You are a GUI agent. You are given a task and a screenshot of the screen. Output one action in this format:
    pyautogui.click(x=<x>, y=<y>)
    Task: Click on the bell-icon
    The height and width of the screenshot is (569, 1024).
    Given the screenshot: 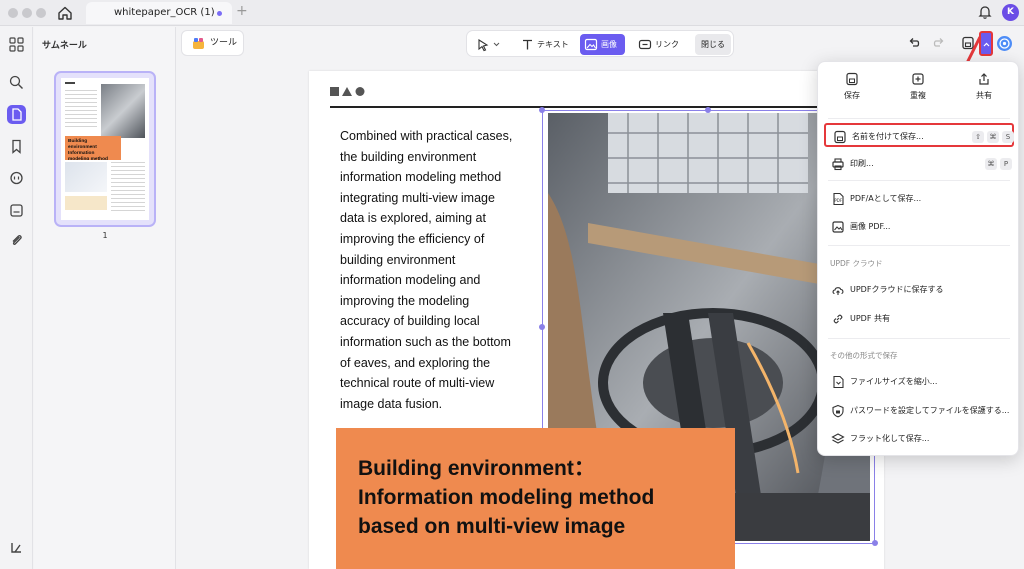 What is the action you would take?
    pyautogui.click(x=985, y=12)
    